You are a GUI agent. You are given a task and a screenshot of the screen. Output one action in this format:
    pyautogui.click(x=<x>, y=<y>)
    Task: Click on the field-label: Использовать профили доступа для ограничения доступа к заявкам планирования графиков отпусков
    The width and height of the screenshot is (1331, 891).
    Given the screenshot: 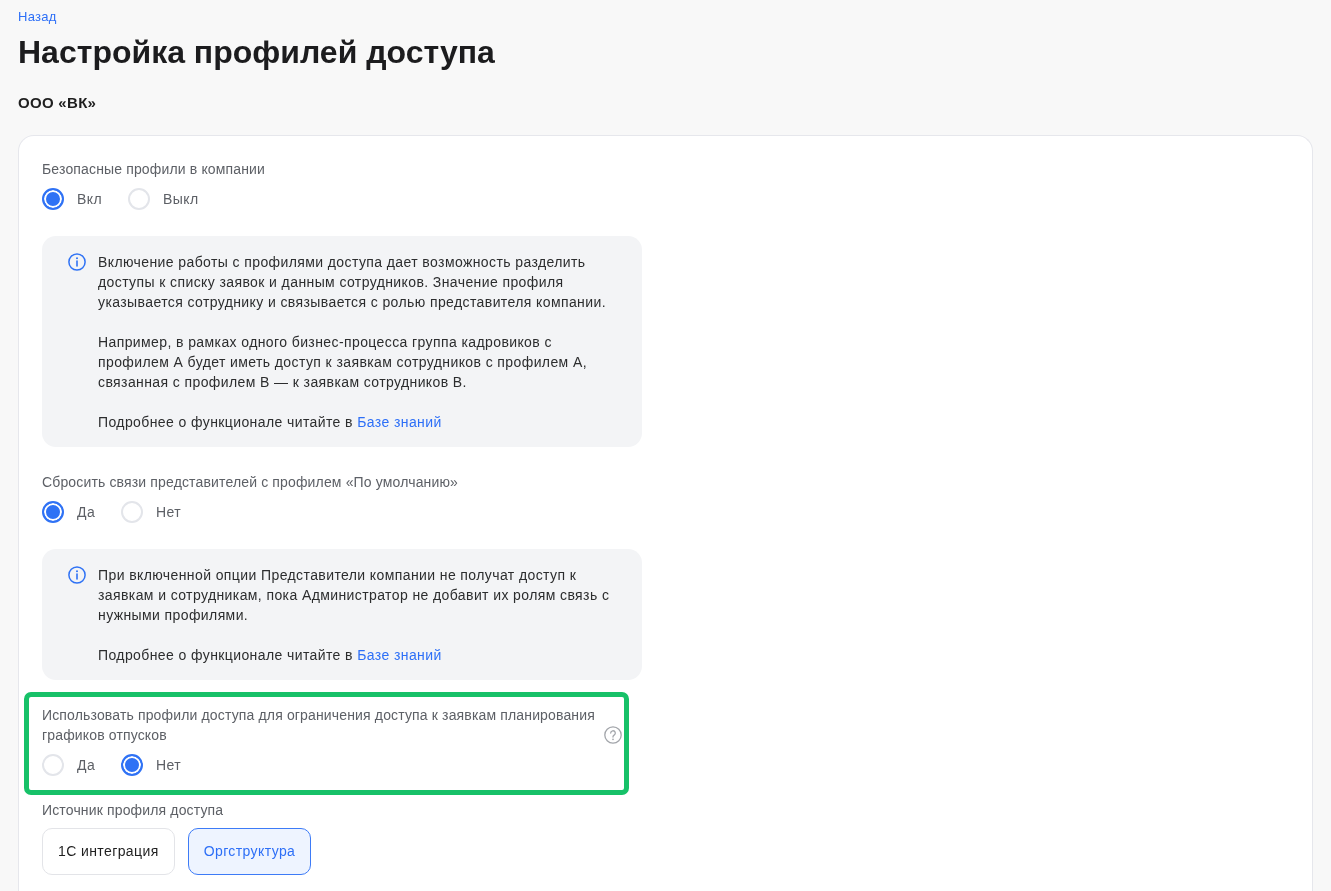 What is the action you would take?
    pyautogui.click(x=319, y=725)
    